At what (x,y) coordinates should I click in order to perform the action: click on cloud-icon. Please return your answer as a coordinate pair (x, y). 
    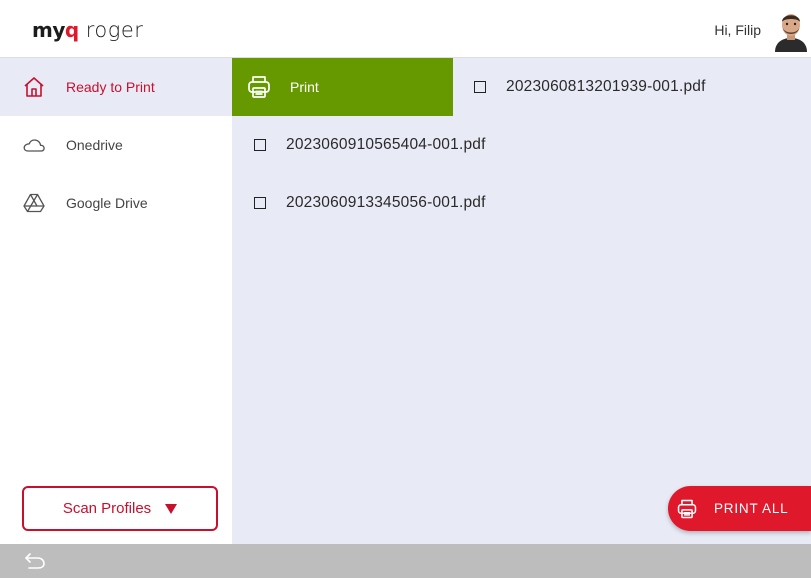
    Looking at the image, I should click on (34, 145).